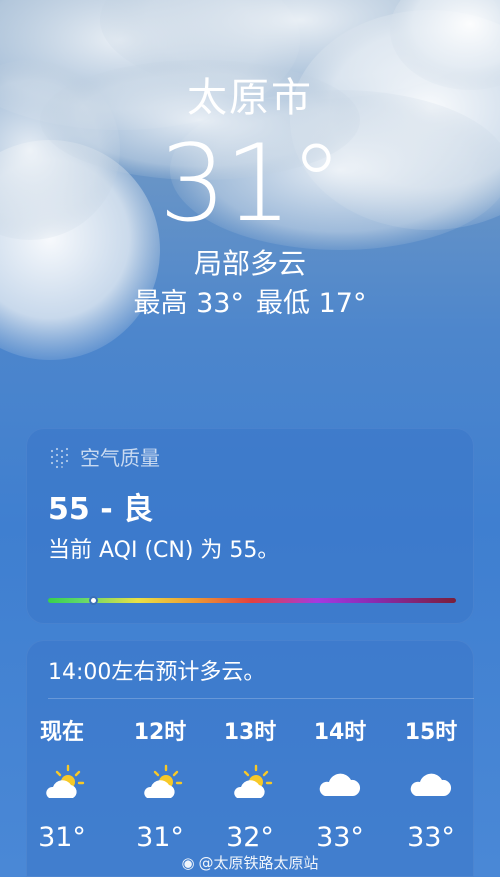 This screenshot has height=877, width=500. I want to click on low-temperature: 最低 17°, so click(311, 303).